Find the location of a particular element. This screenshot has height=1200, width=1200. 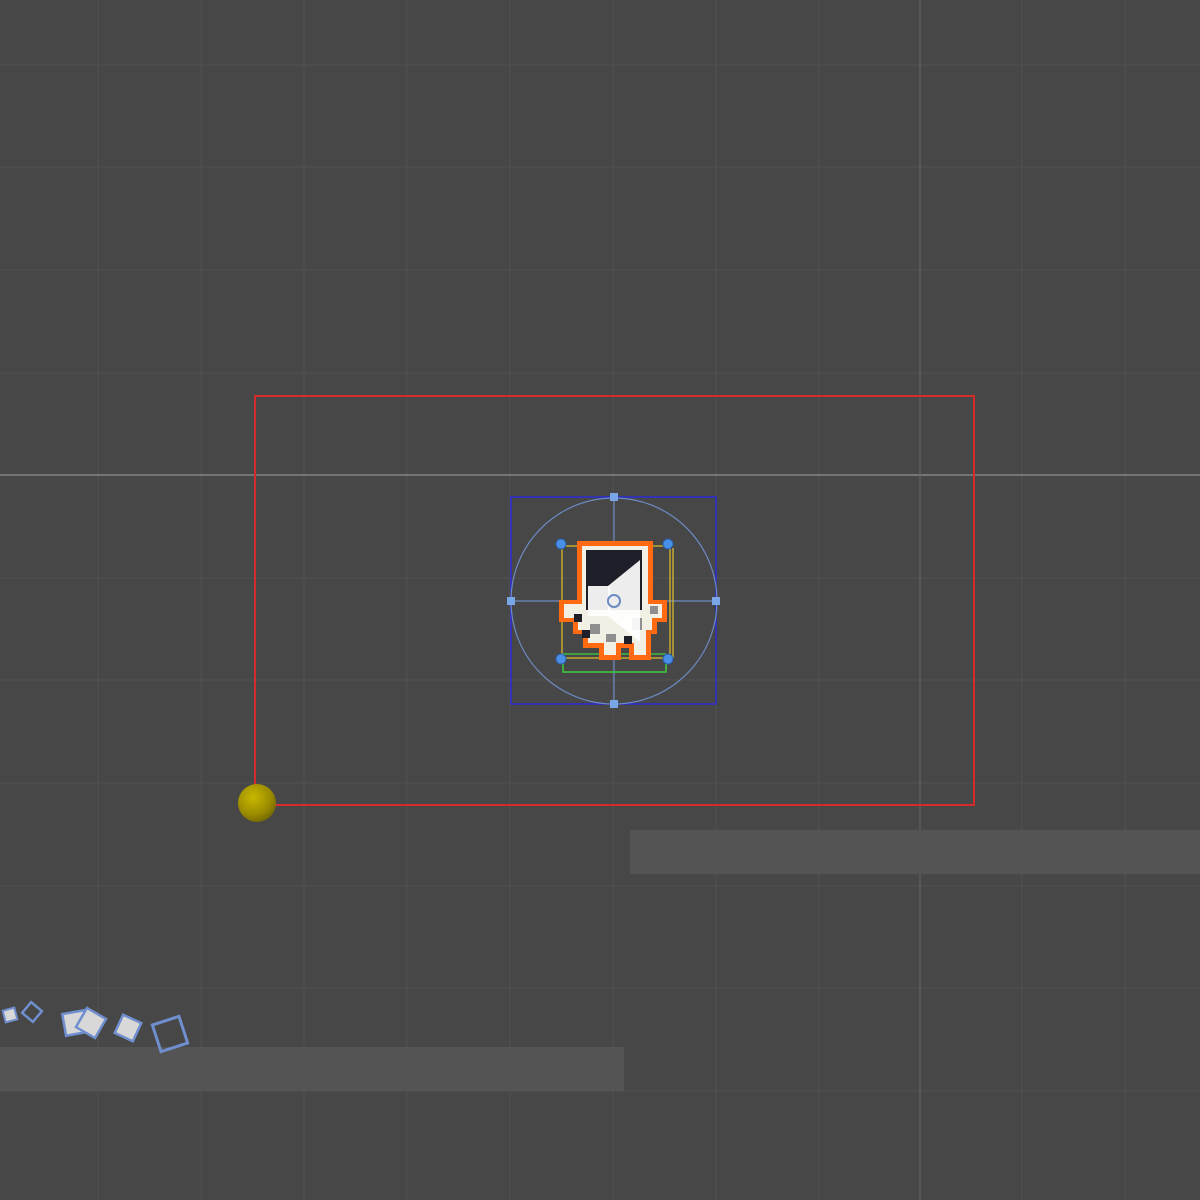

pivot-marker is located at coordinates (257, 803).